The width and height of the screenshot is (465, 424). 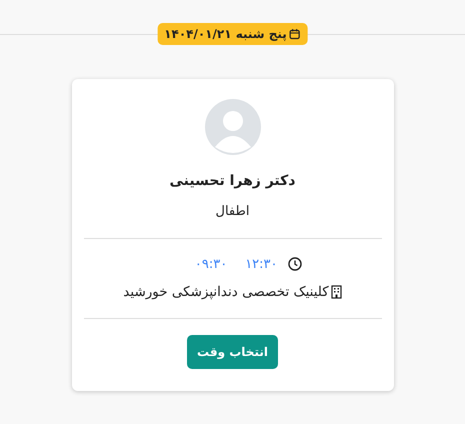 I want to click on time-slot: ۱۲:۳۰, so click(x=261, y=264).